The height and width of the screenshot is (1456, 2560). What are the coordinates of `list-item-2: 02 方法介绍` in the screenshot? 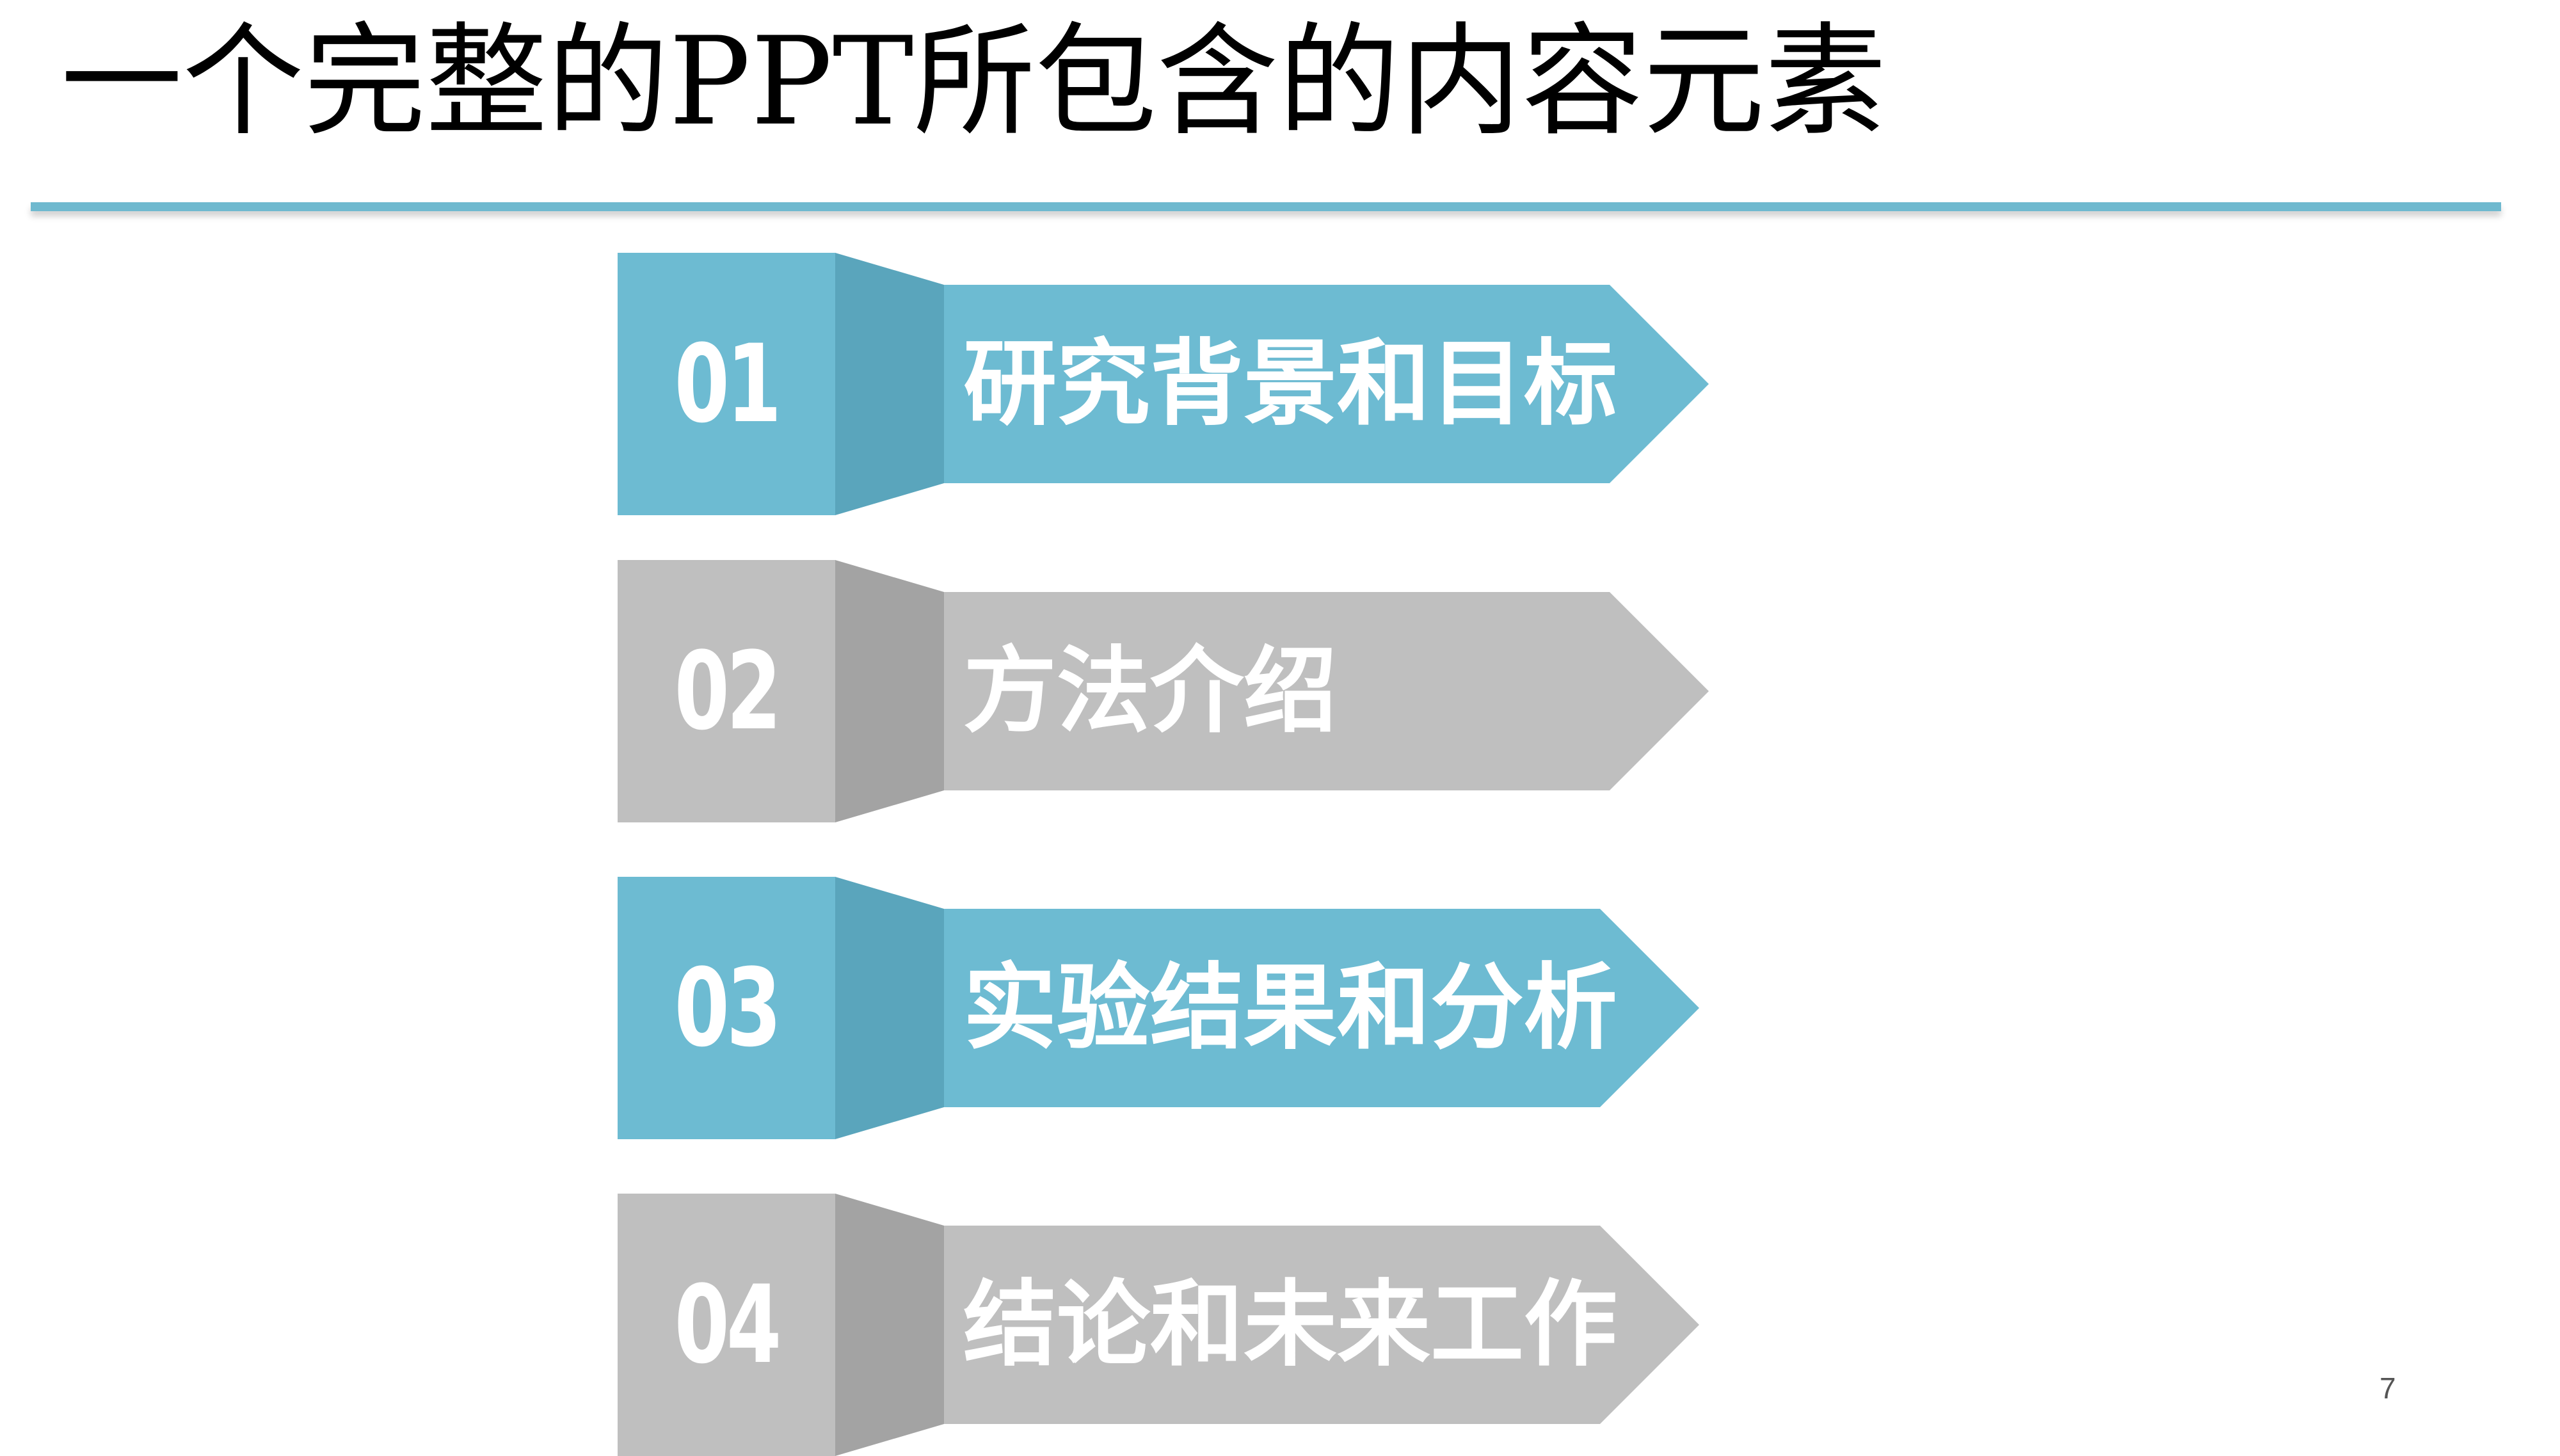 It's located at (1163, 691).